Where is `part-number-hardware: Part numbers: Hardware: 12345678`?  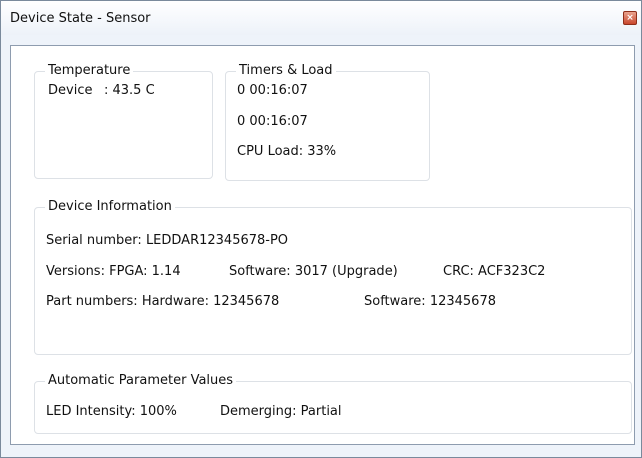 part-number-hardware: Part numbers: Hardware: 12345678 is located at coordinates (163, 301).